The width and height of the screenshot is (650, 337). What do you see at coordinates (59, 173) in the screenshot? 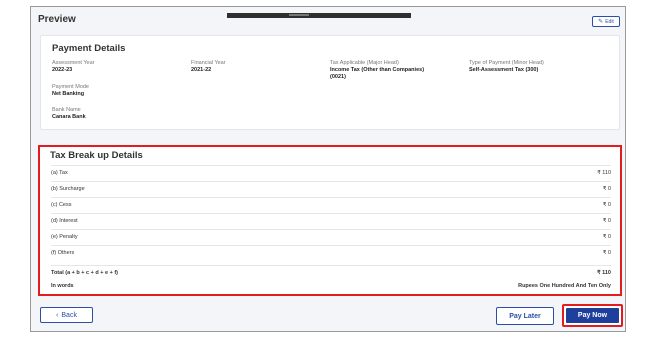
I see `tax-row-label: (a) Tax` at bounding box center [59, 173].